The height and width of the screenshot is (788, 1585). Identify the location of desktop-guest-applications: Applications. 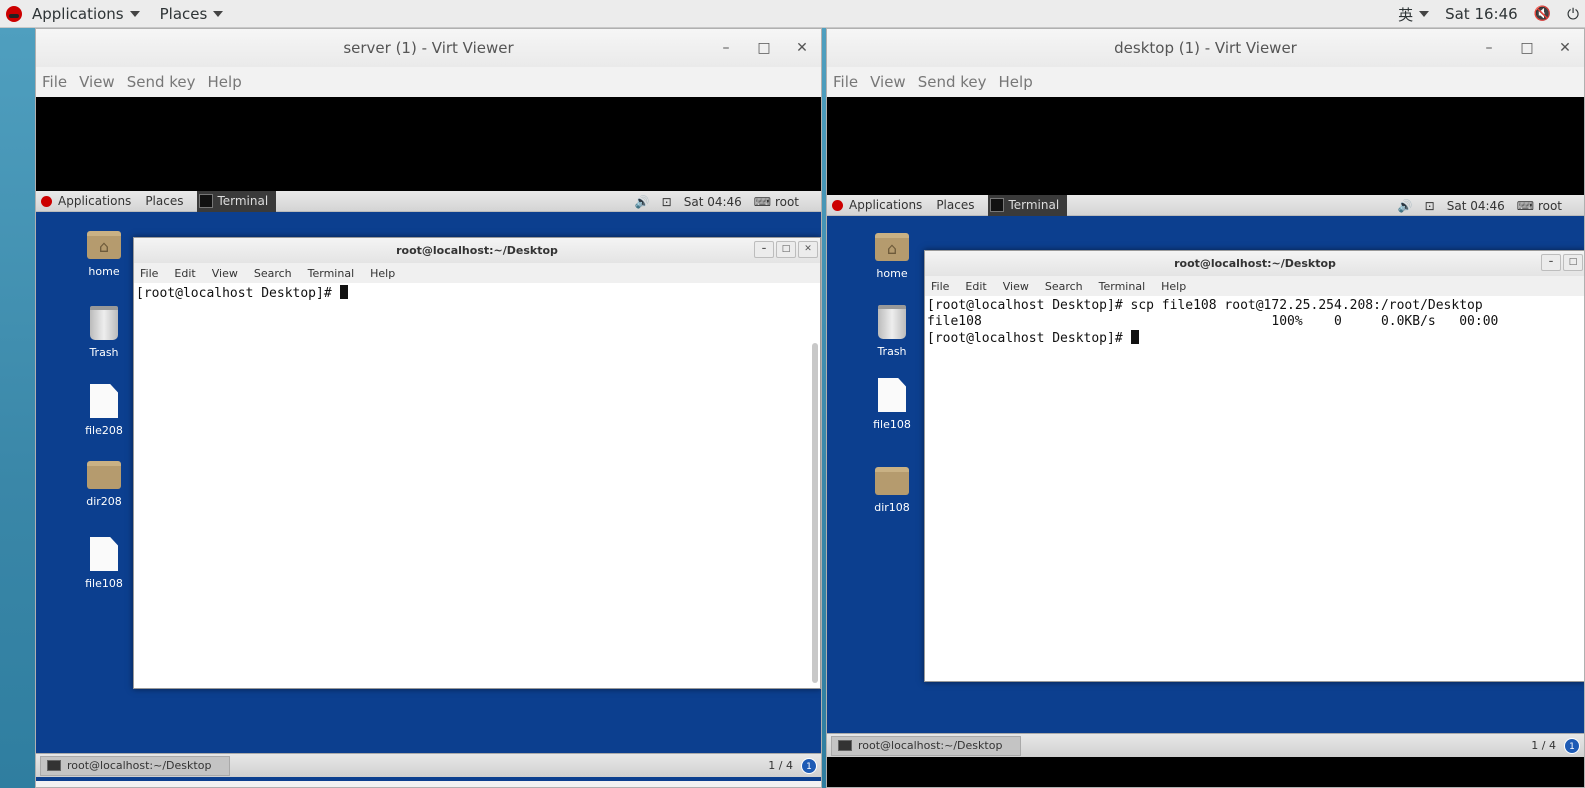
(885, 205).